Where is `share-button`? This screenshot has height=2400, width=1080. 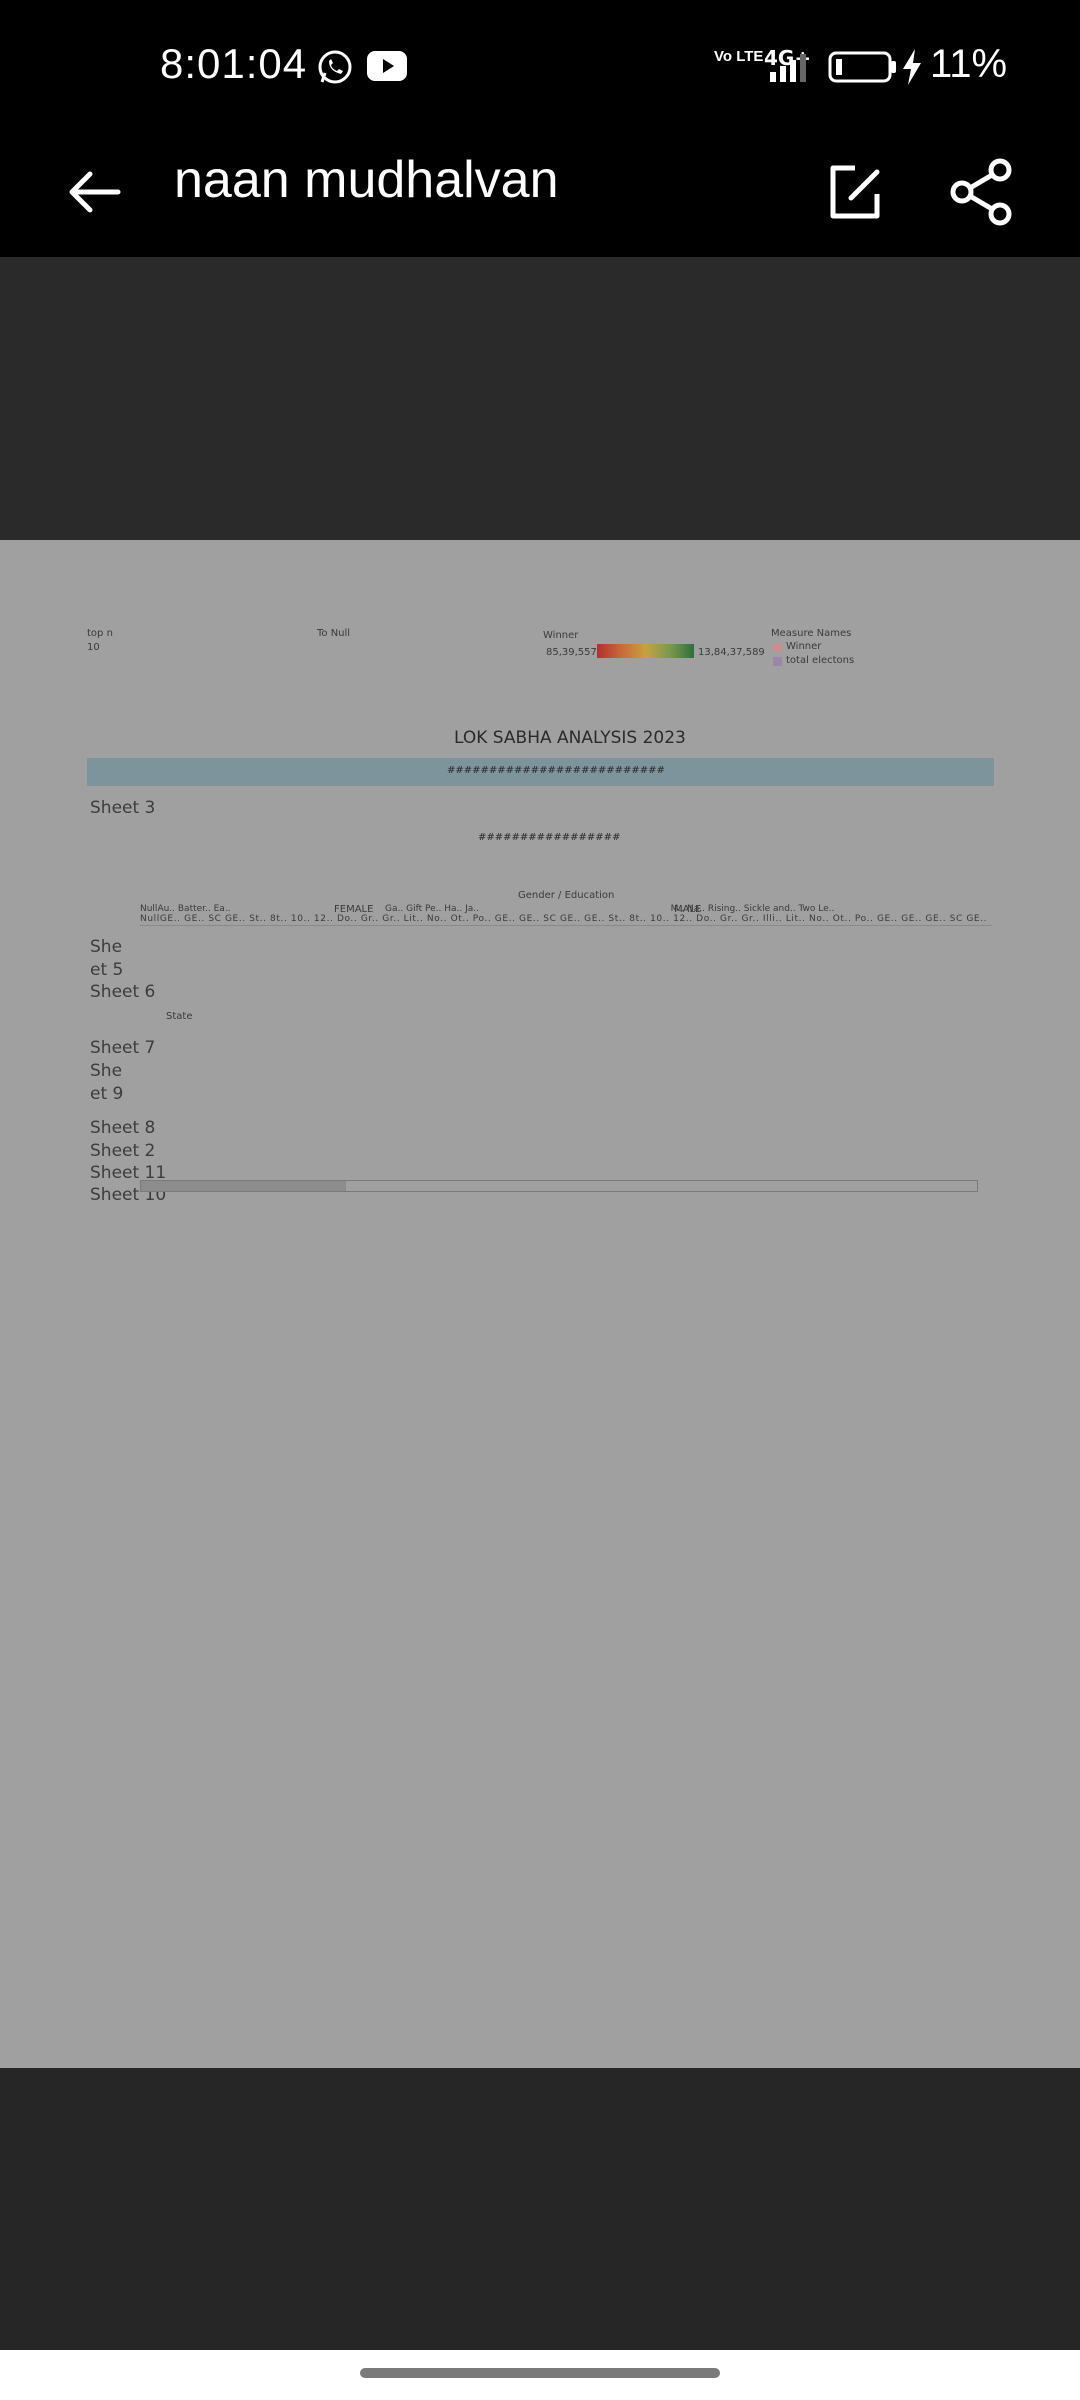
share-button is located at coordinates (982, 192).